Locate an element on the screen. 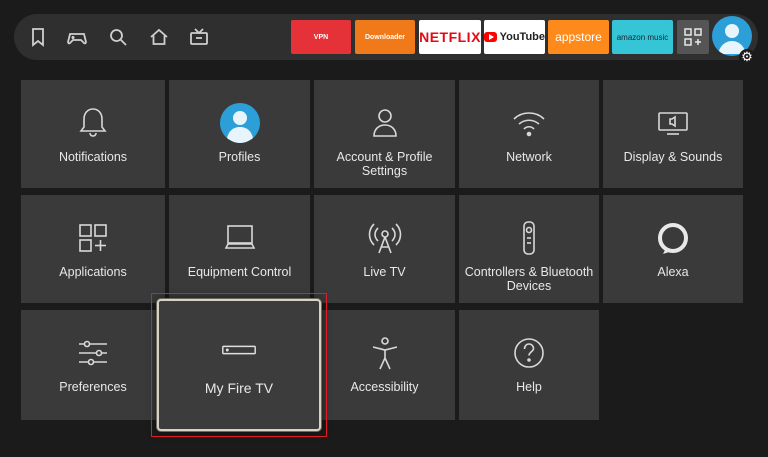 Image resolution: width=768 pixels, height=457 pixels. tile-notifications: Notifications is located at coordinates (93, 134).